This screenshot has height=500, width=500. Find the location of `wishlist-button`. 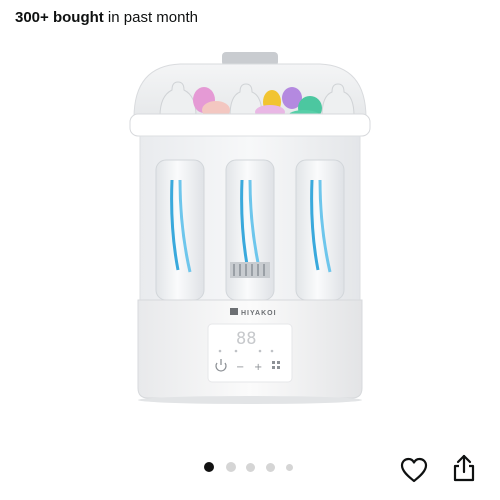

wishlist-button is located at coordinates (414, 470).